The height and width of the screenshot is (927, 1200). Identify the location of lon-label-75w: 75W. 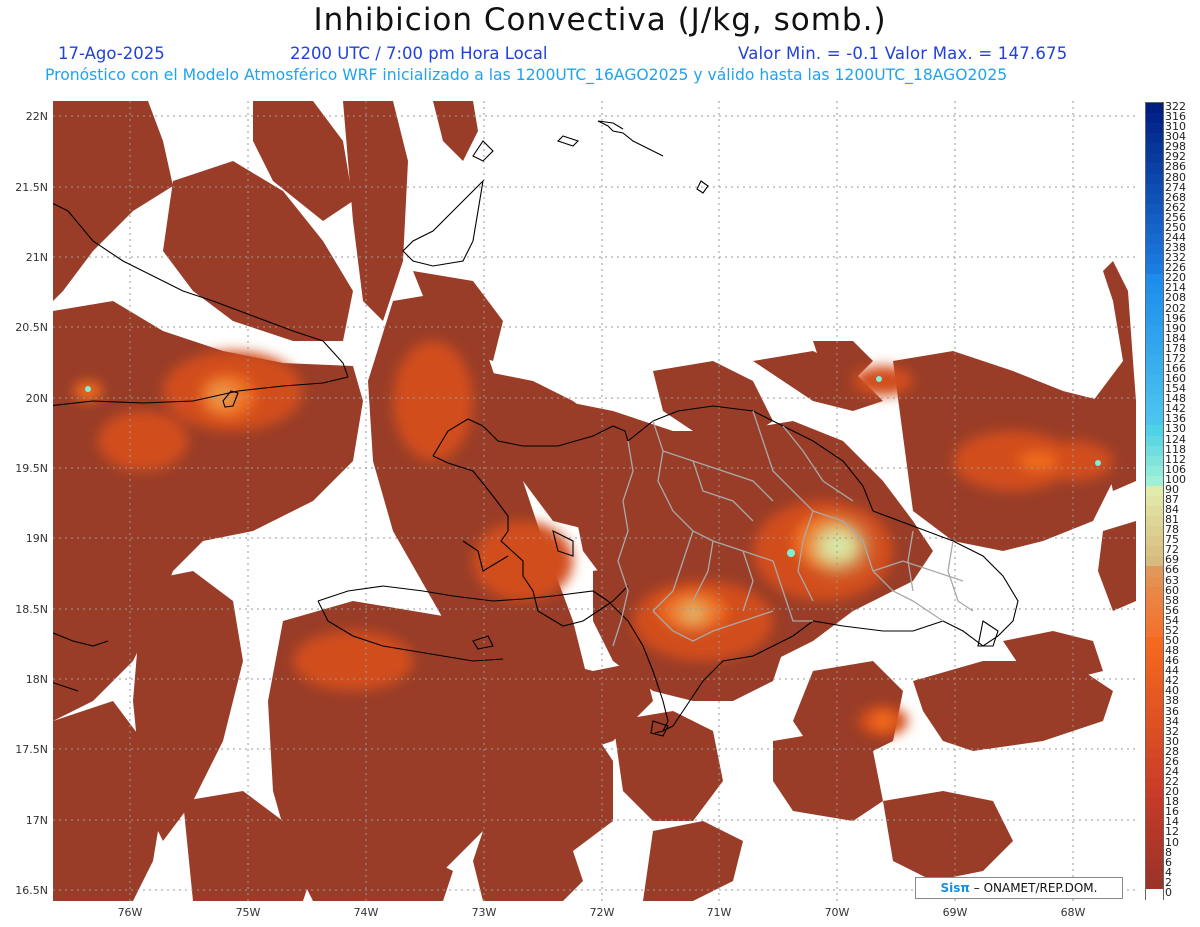
(248, 912).